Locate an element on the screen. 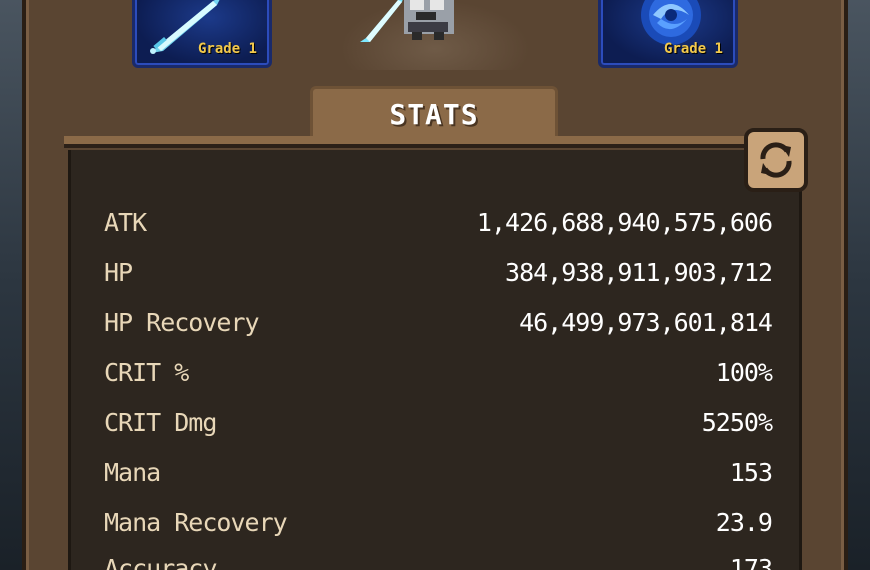 The height and width of the screenshot is (570, 870). stat-row-crit-rate: CRIT % 100% is located at coordinates (438, 372).